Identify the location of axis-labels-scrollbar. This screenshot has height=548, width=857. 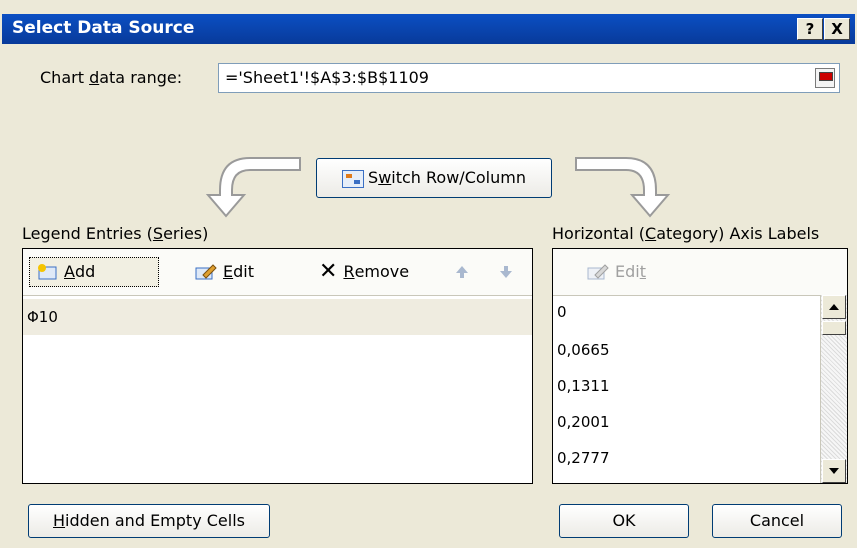
(833, 389).